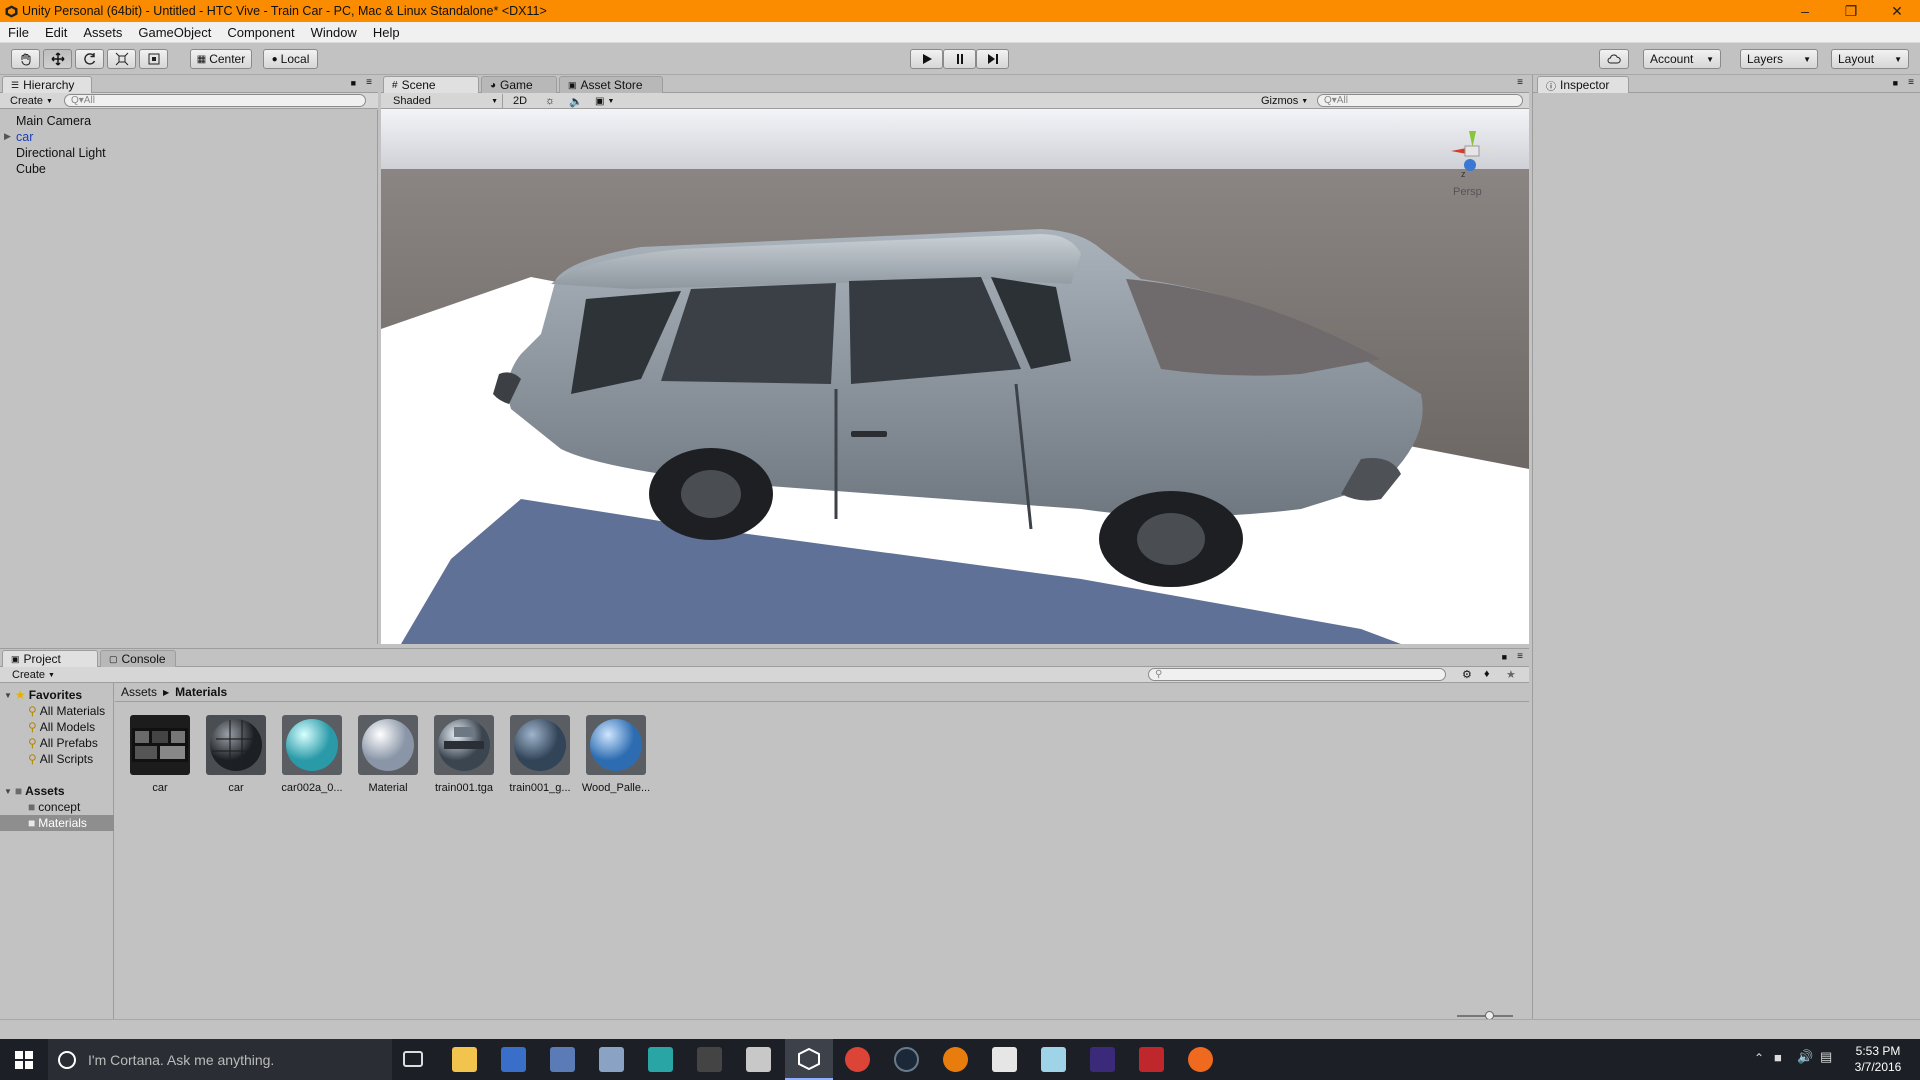  I want to click on filter-label-icon: ♦, so click(1487, 674).